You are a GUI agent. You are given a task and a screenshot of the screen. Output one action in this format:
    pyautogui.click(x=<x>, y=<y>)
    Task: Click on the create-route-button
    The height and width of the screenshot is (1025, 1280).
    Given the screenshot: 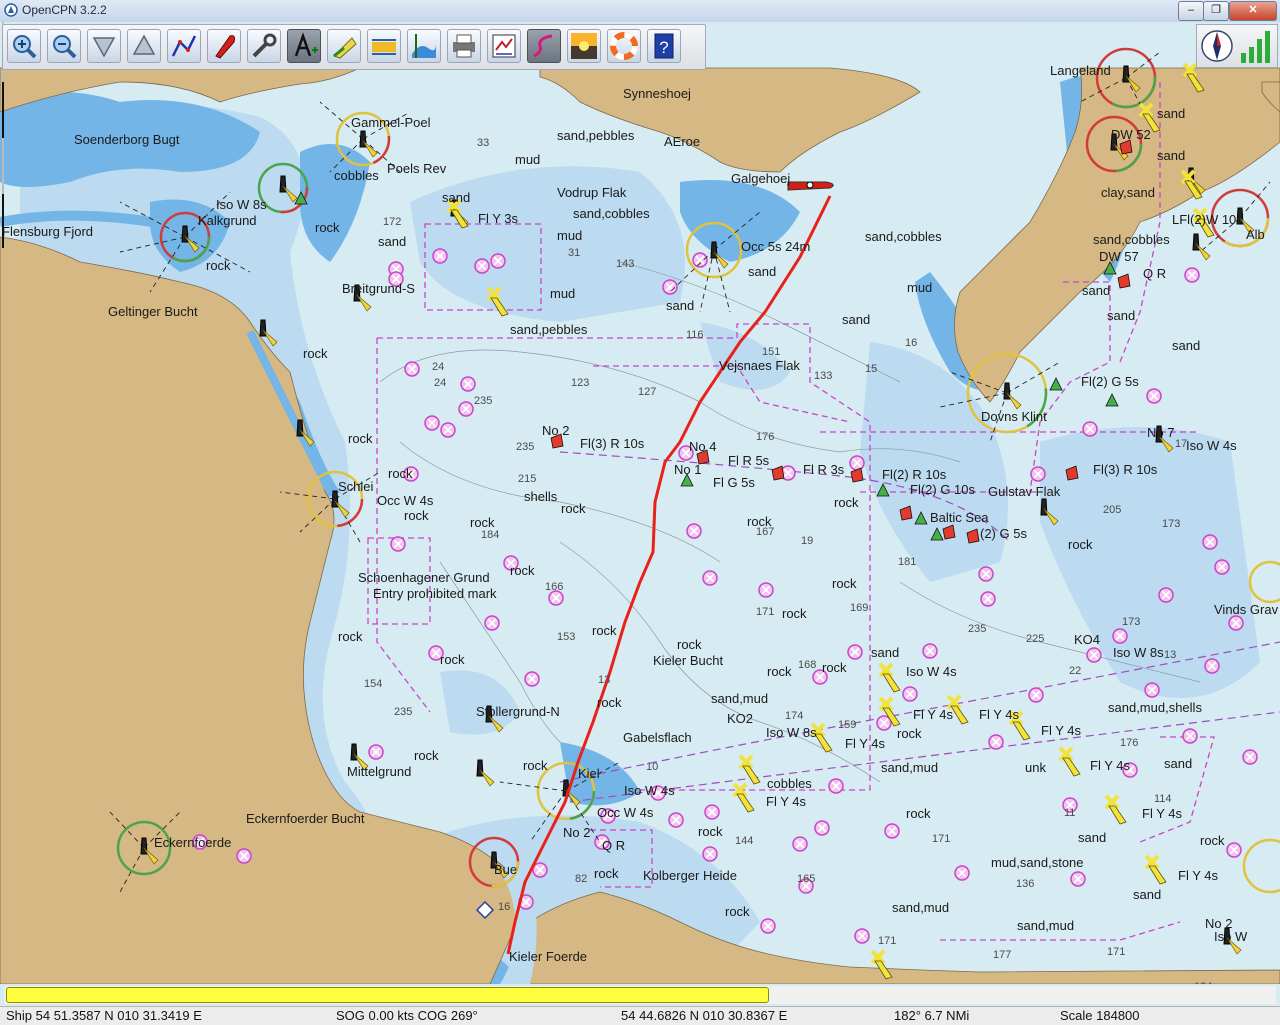 What is the action you would take?
    pyautogui.click(x=184, y=46)
    